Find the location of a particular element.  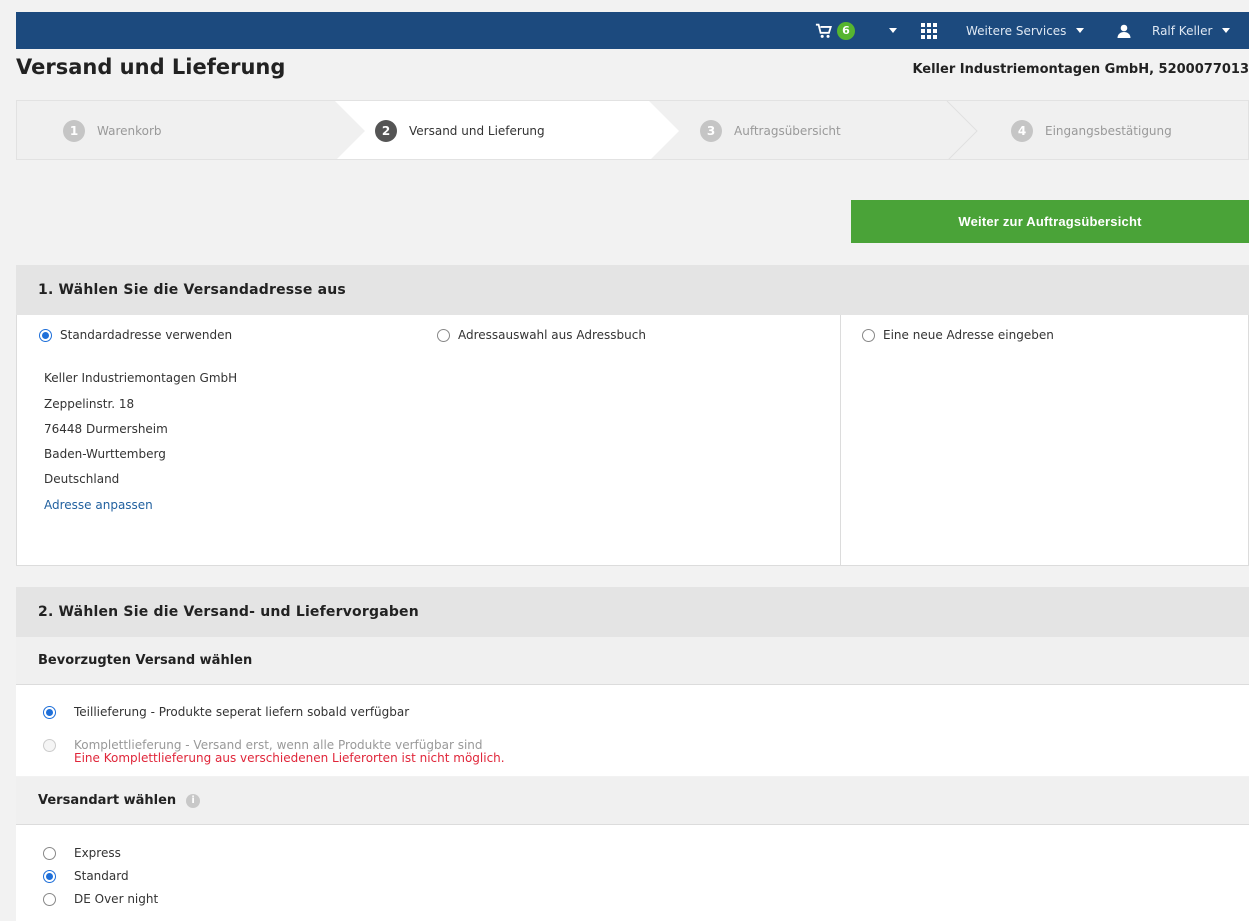

step-auftragsuebersicht: 3 Auftragsübersicht is located at coordinates (770, 130).